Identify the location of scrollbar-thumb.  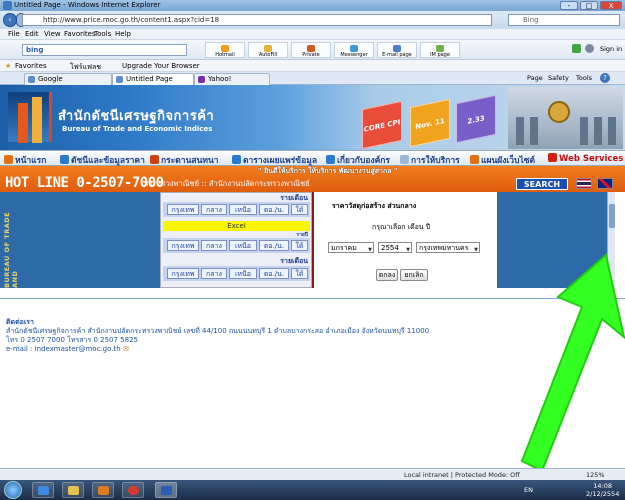
(612, 216).